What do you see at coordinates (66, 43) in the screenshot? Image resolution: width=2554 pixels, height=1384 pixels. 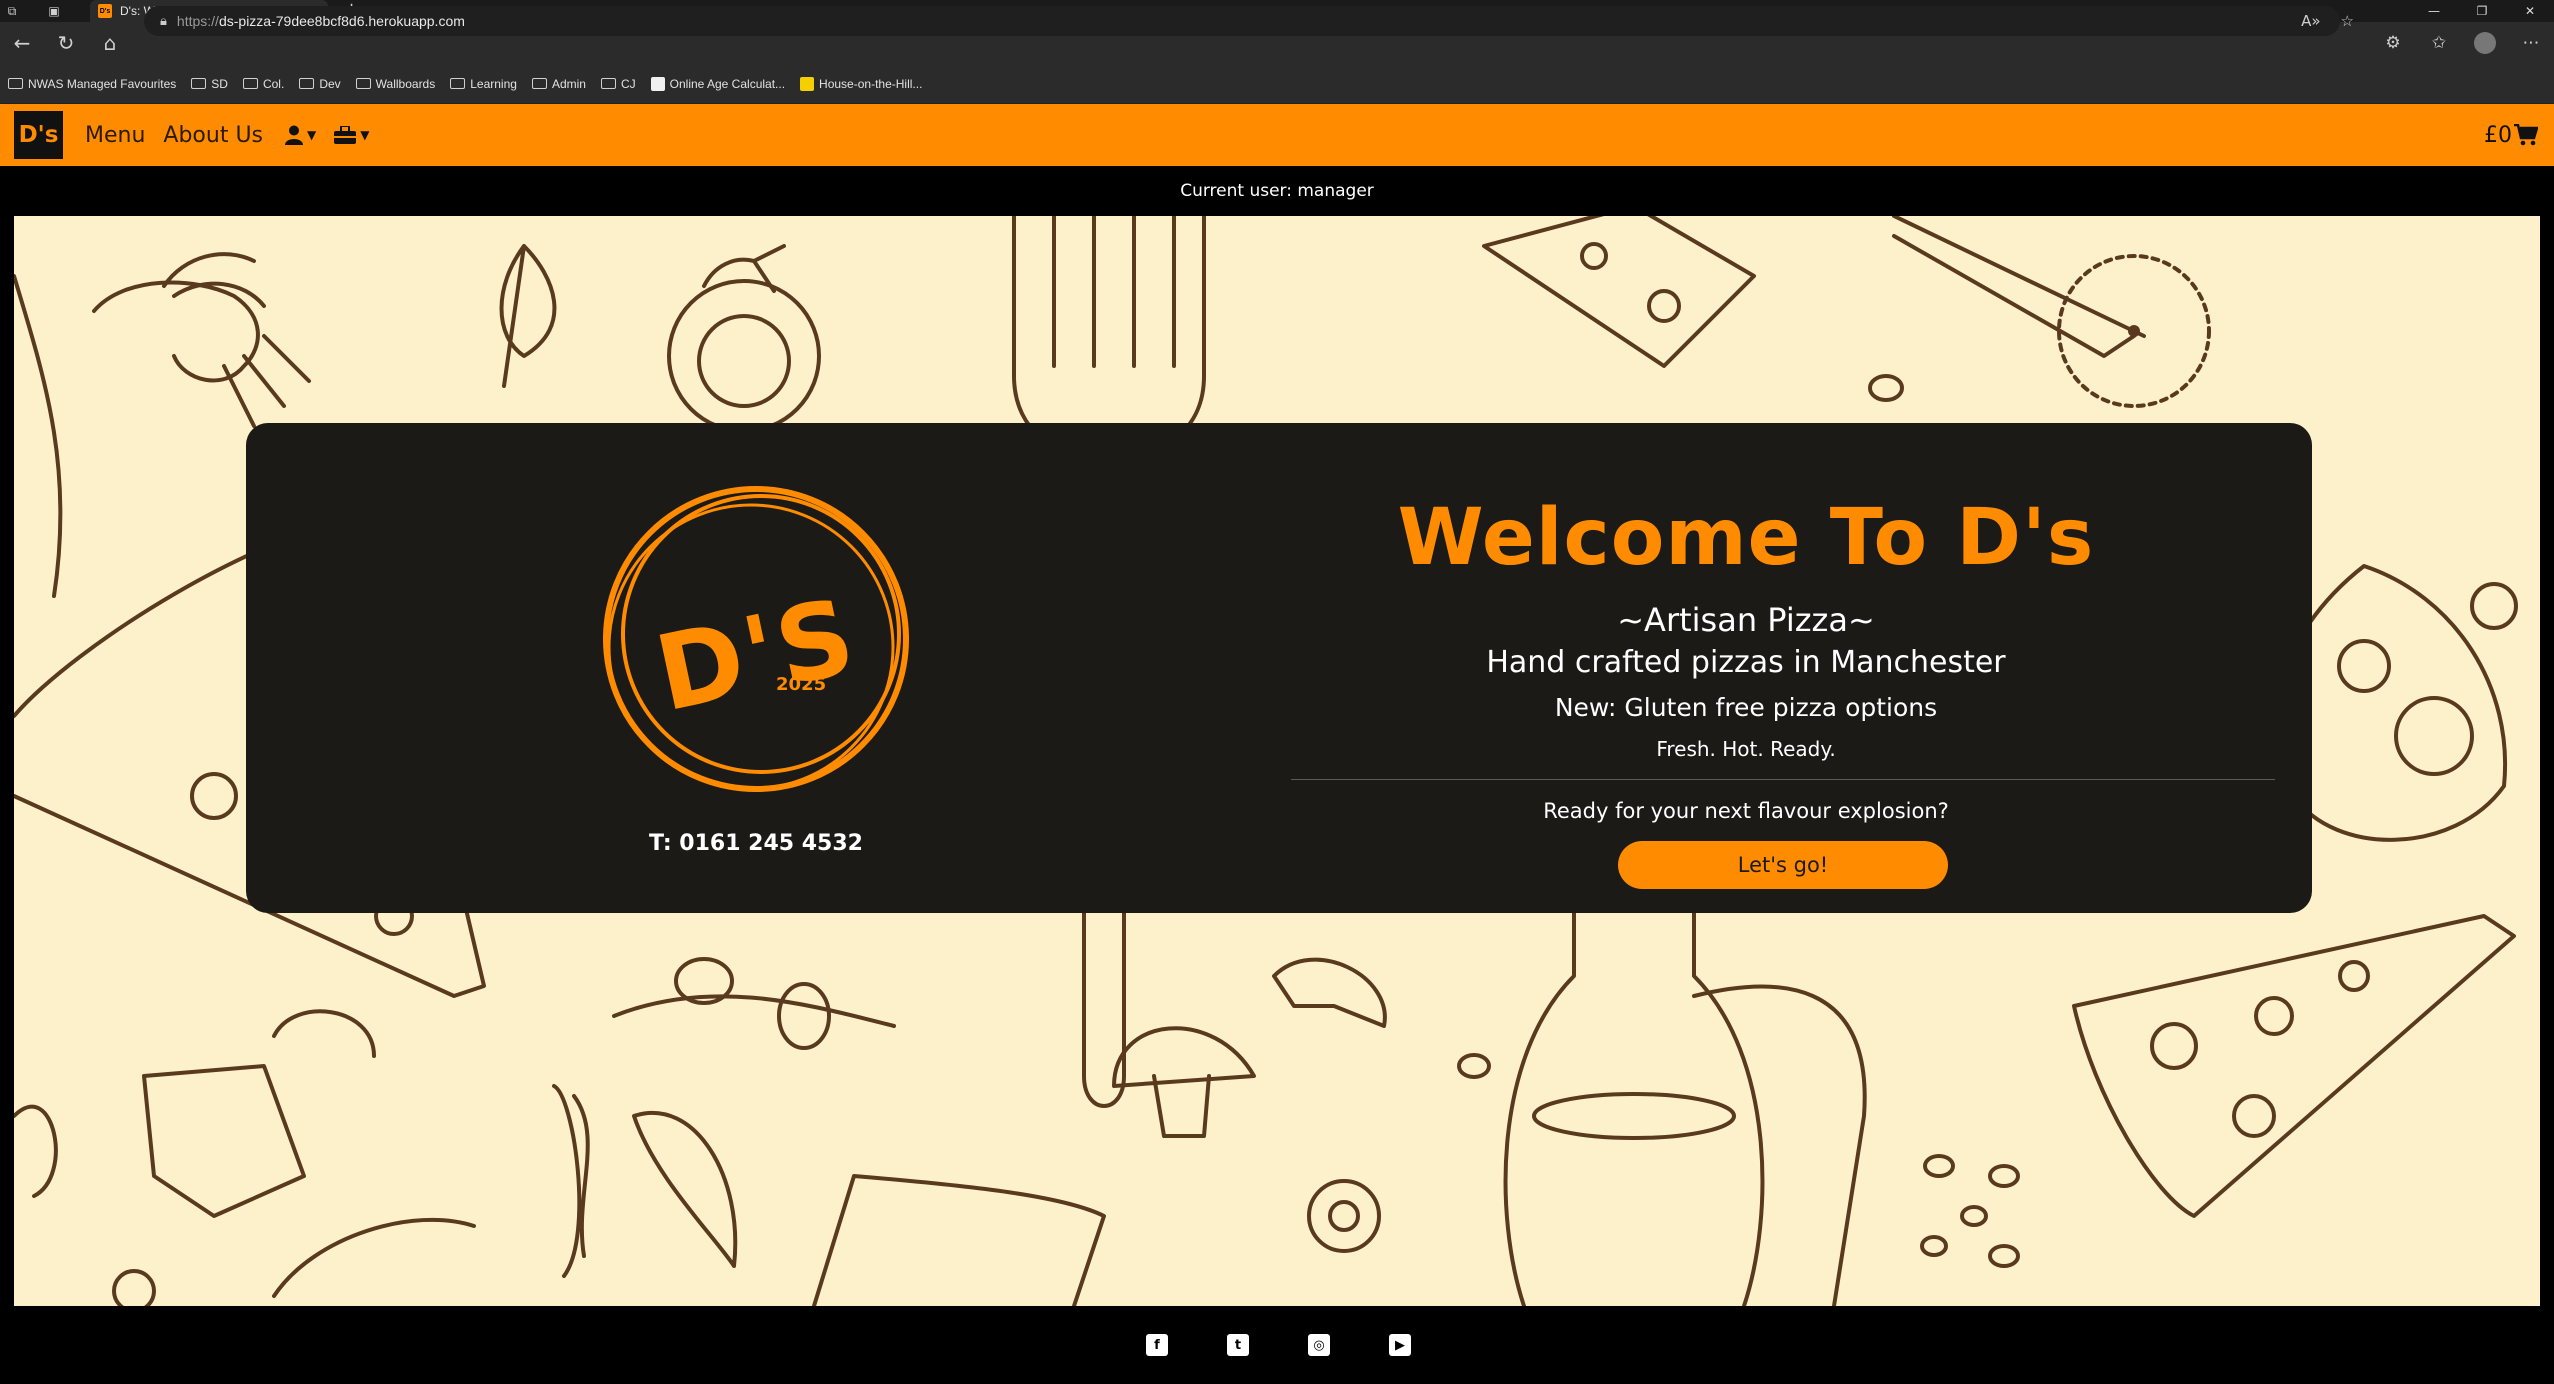 I see `refresh-icon: ↻` at bounding box center [66, 43].